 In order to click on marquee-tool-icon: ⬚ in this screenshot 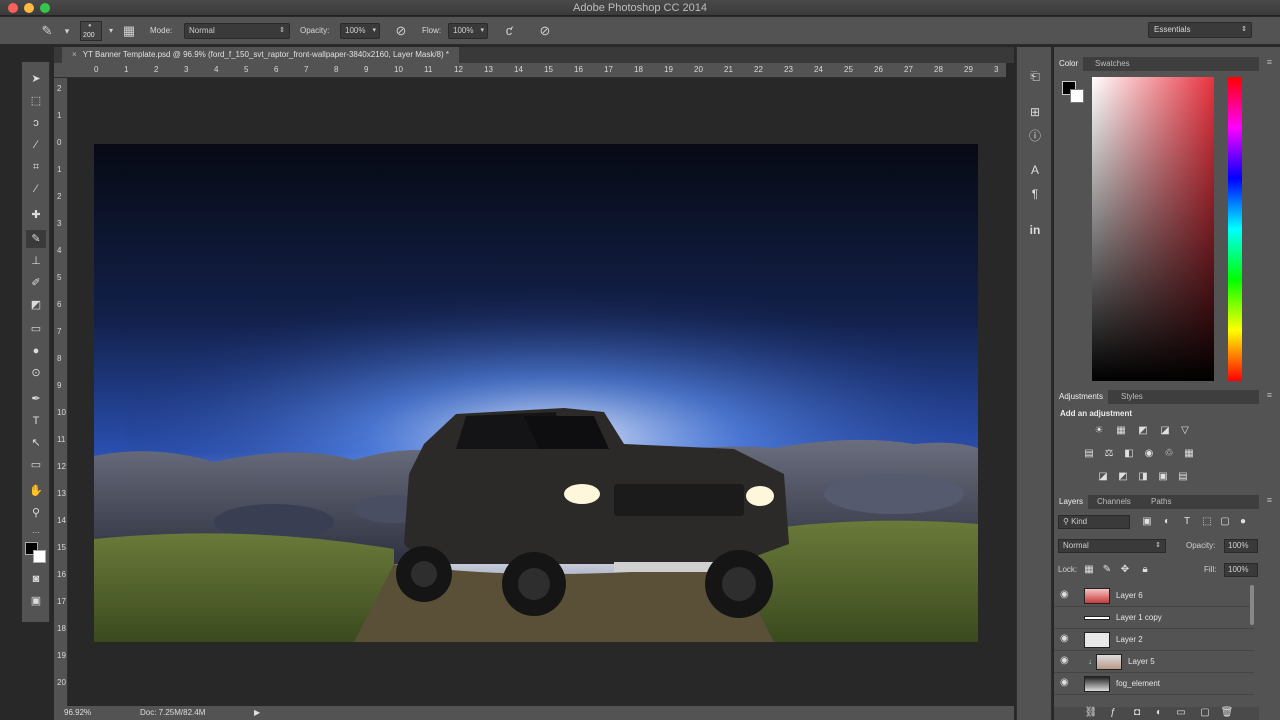, I will do `click(36, 101)`.